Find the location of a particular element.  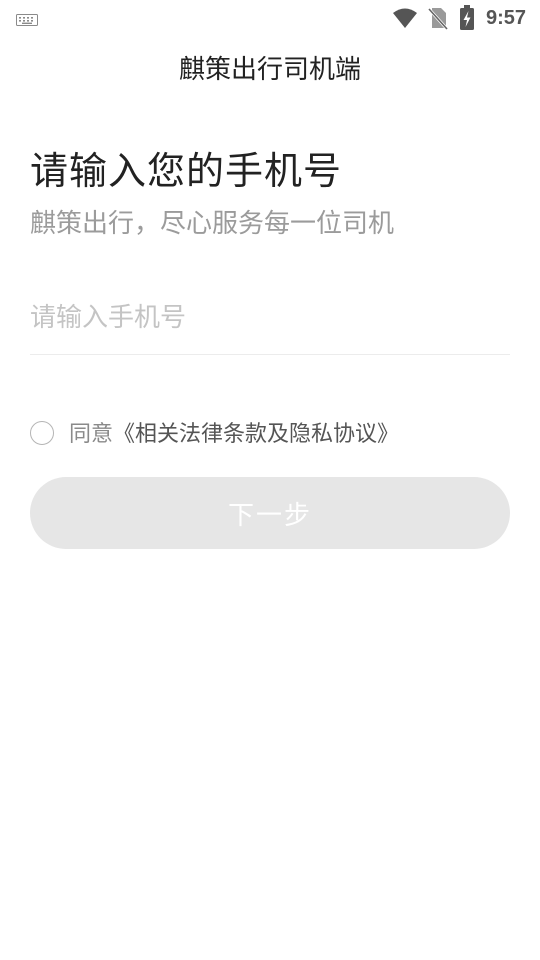

status-bar: 9:57 is located at coordinates (270, 18).